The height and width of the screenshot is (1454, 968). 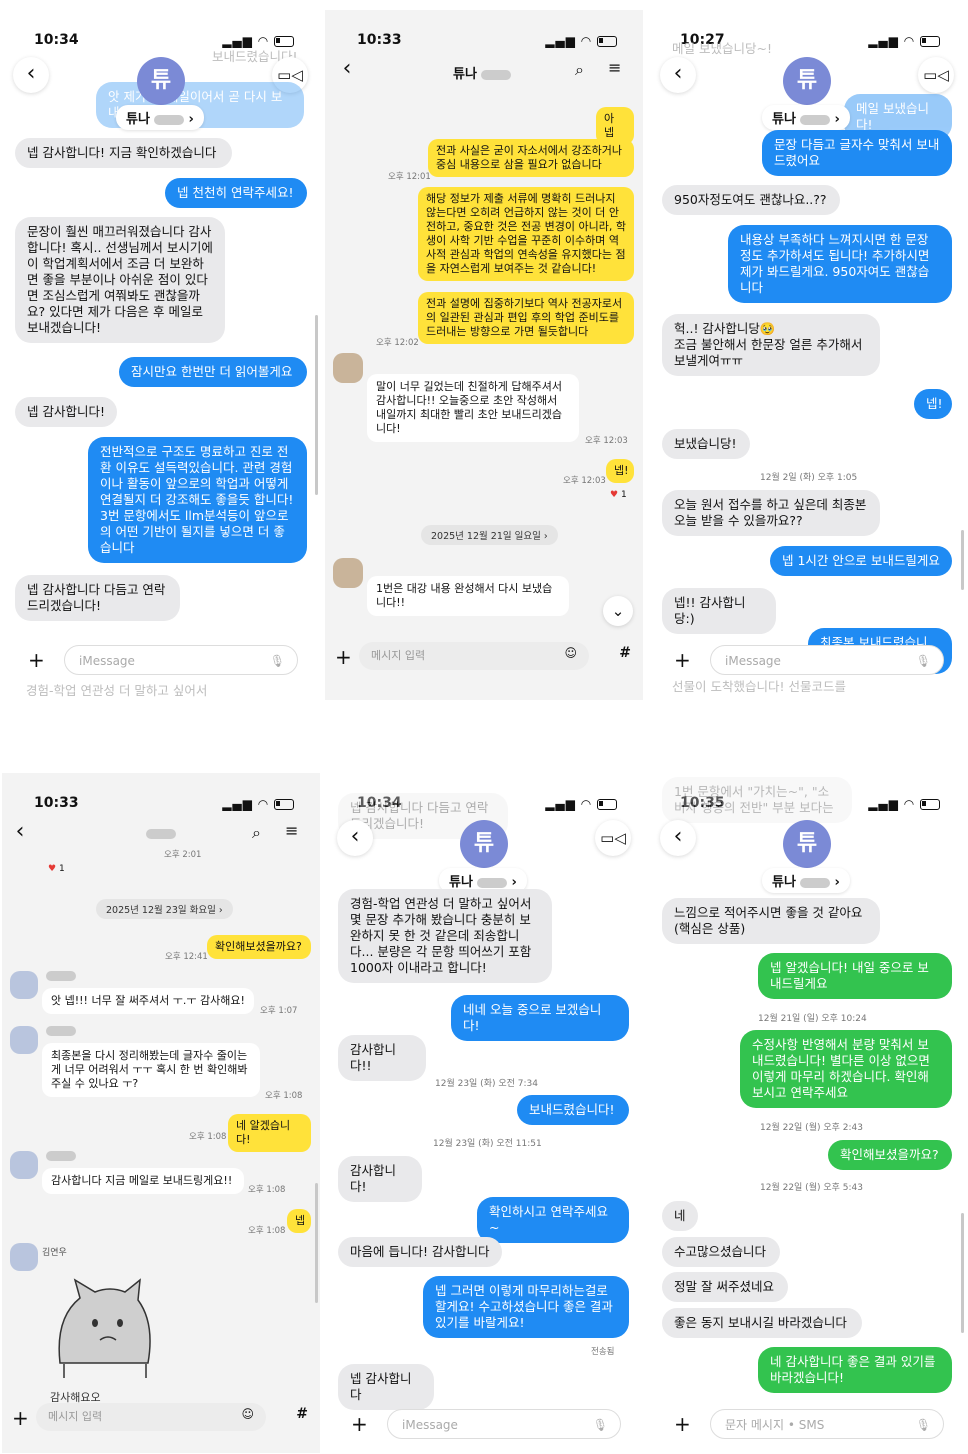 What do you see at coordinates (827, 1424) in the screenshot?
I see `message-input: 문자 메시지 • SMS 🎙` at bounding box center [827, 1424].